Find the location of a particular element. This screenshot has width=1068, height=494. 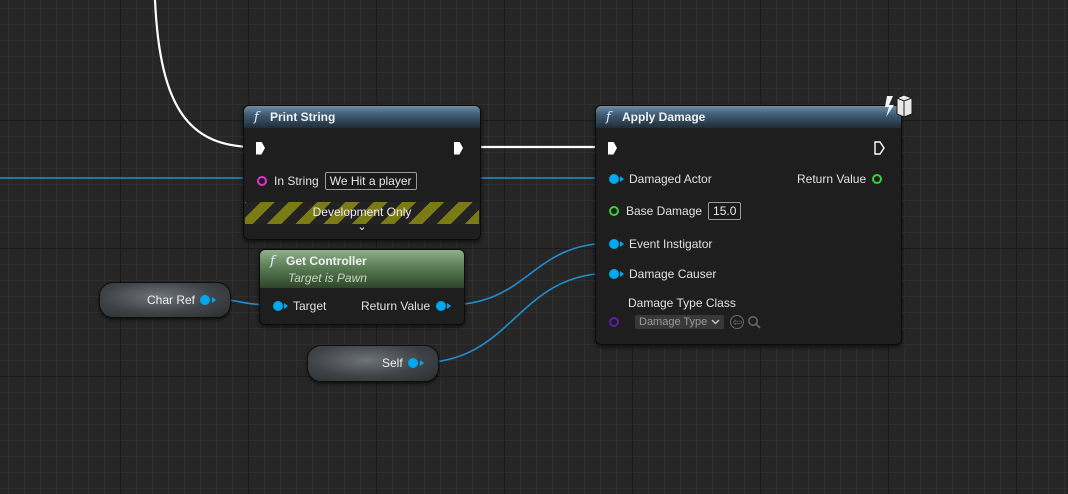

server-cube-icon is located at coordinates (899, 106).